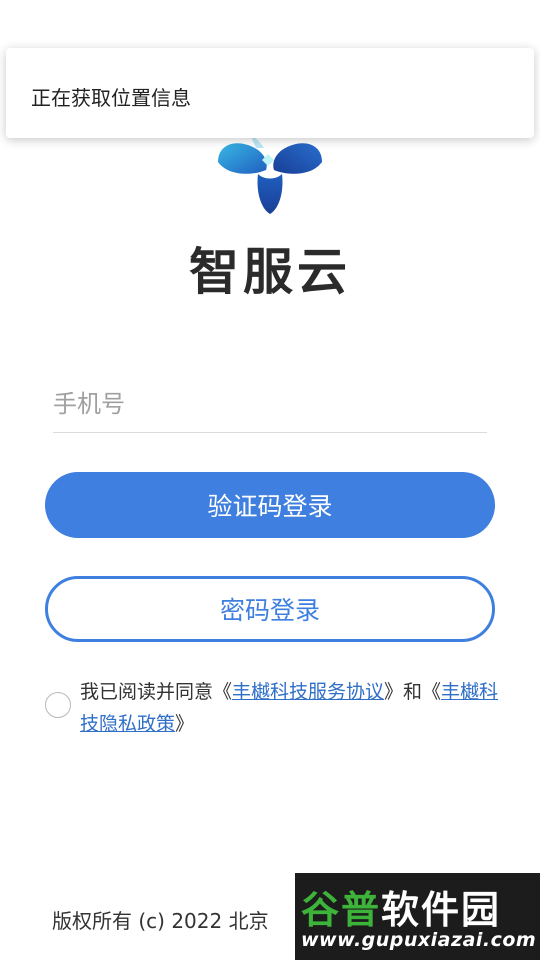  I want to click on sms-login-button: 验证码登录, so click(270, 505).